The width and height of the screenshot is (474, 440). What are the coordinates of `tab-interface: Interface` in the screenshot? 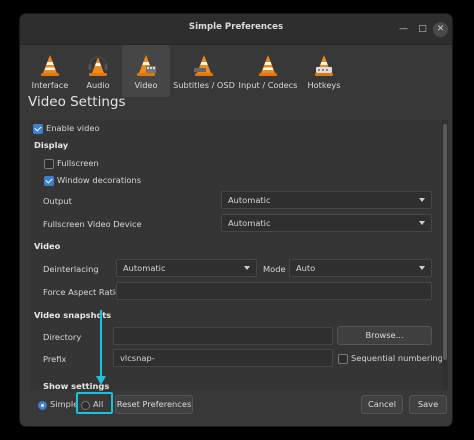 It's located at (50, 71).